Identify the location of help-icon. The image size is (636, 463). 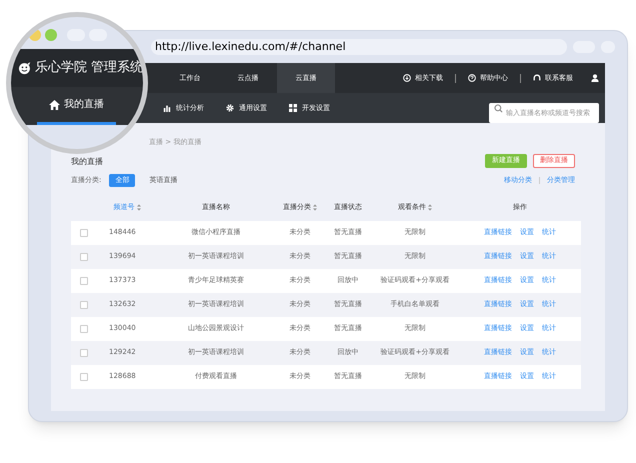
(472, 78).